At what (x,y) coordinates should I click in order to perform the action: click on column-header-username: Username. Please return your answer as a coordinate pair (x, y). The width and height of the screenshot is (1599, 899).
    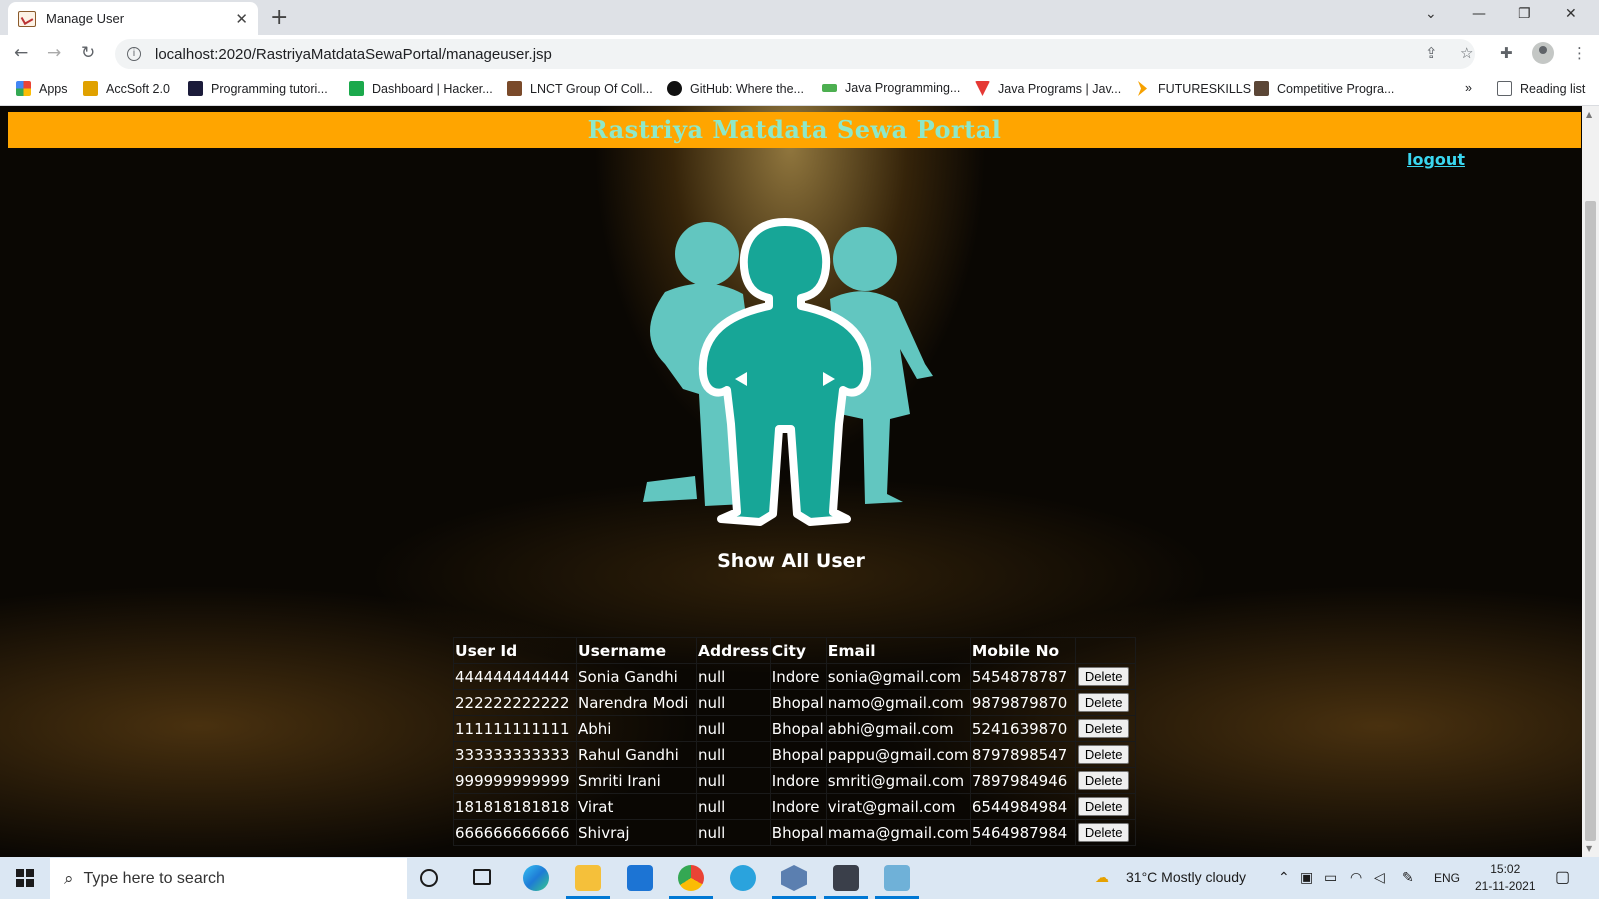
    Looking at the image, I should click on (636, 650).